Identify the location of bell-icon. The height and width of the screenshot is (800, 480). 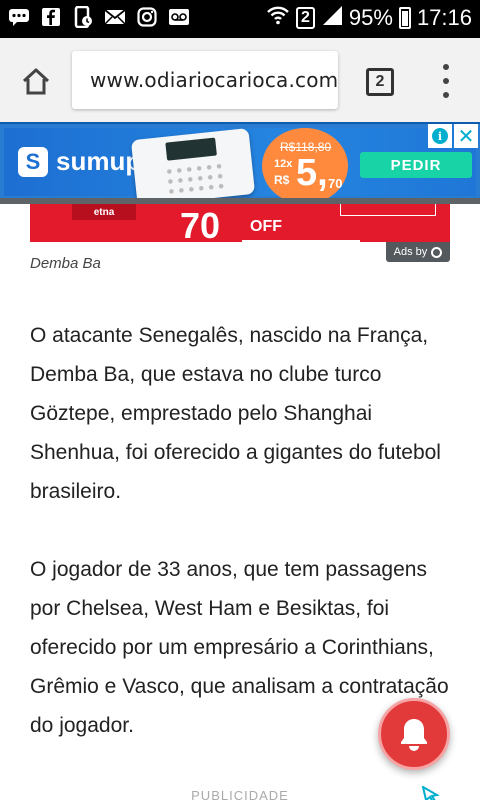
(414, 735).